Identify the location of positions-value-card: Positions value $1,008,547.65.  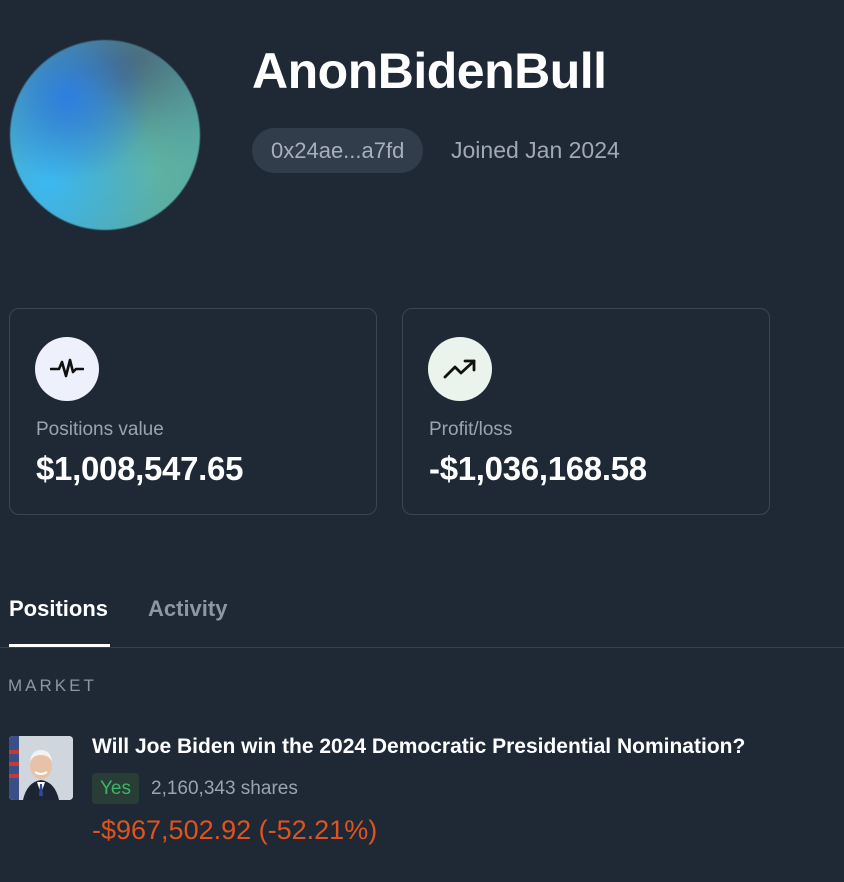
(193, 411).